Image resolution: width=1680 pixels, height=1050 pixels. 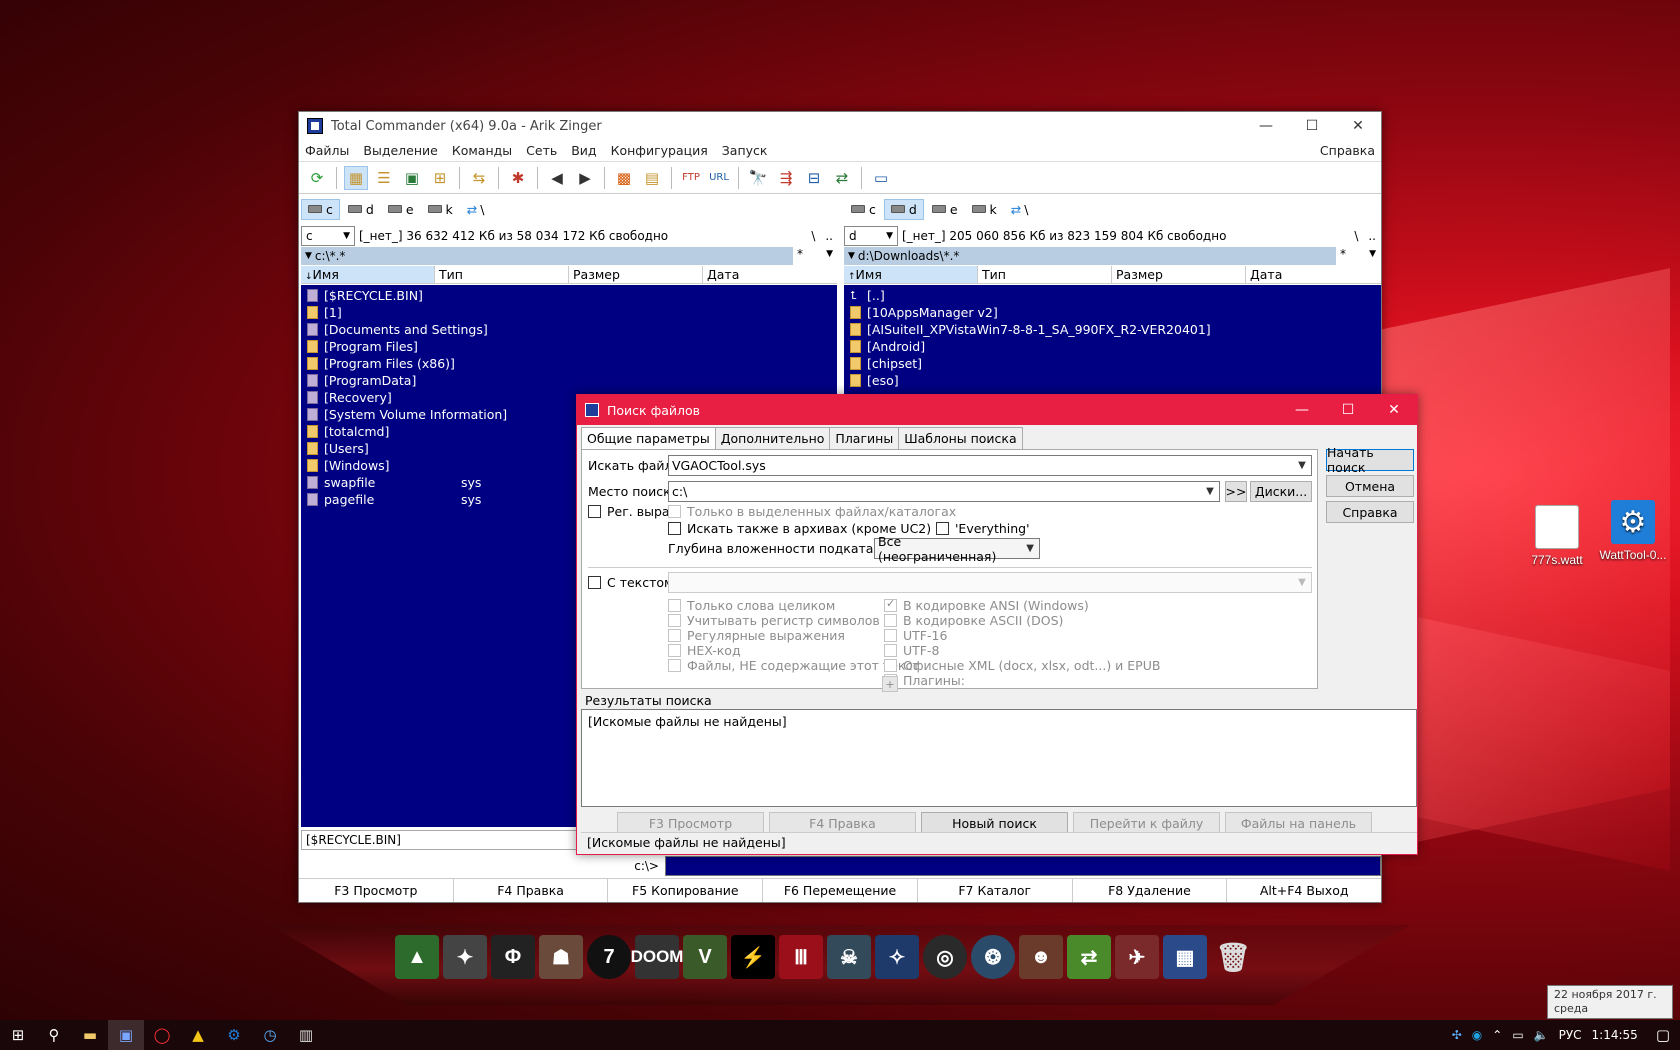 I want to click on start-search-button: Начать поиск, so click(x=1370, y=460).